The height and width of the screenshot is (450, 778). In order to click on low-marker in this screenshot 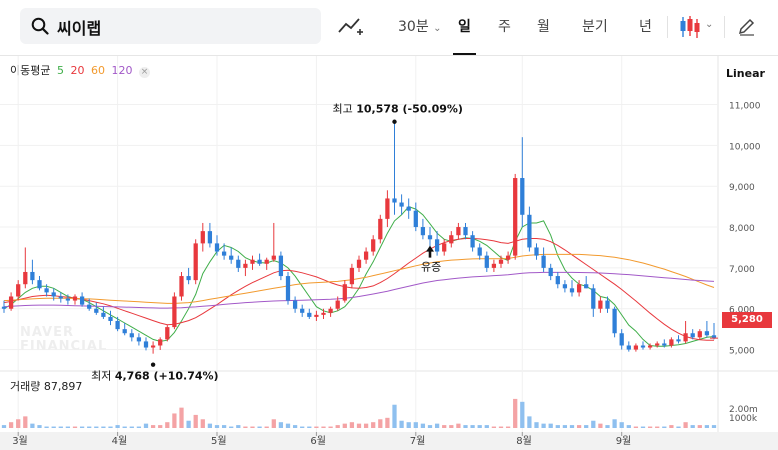, I will do `click(153, 364)`.